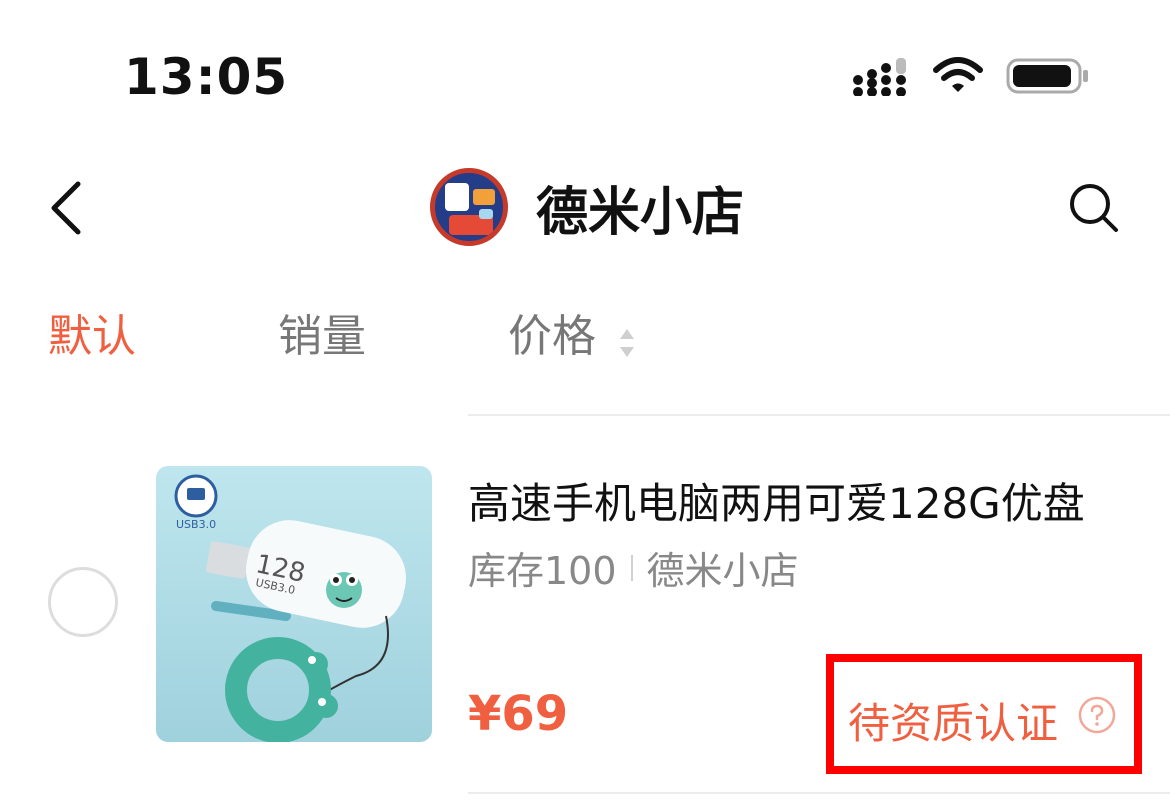 Image resolution: width=1170 pixels, height=810 pixels. I want to click on search-button, so click(1094, 208).